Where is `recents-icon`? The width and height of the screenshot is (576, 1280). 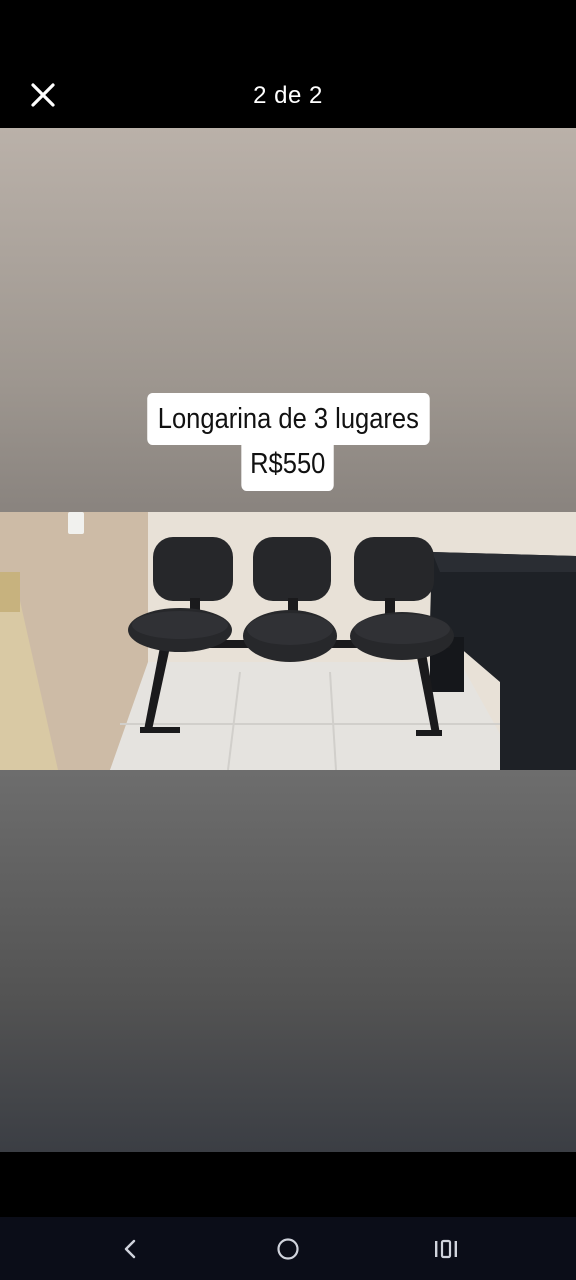
recents-icon is located at coordinates (446, 1249).